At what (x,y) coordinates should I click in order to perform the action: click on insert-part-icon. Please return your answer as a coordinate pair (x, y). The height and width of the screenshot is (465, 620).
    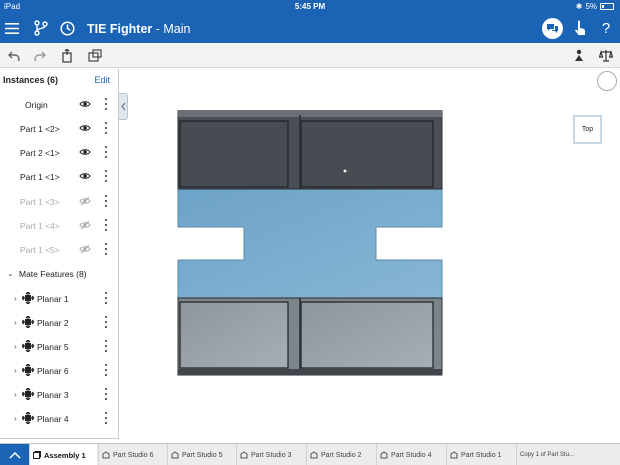
    Looking at the image, I should click on (67, 55).